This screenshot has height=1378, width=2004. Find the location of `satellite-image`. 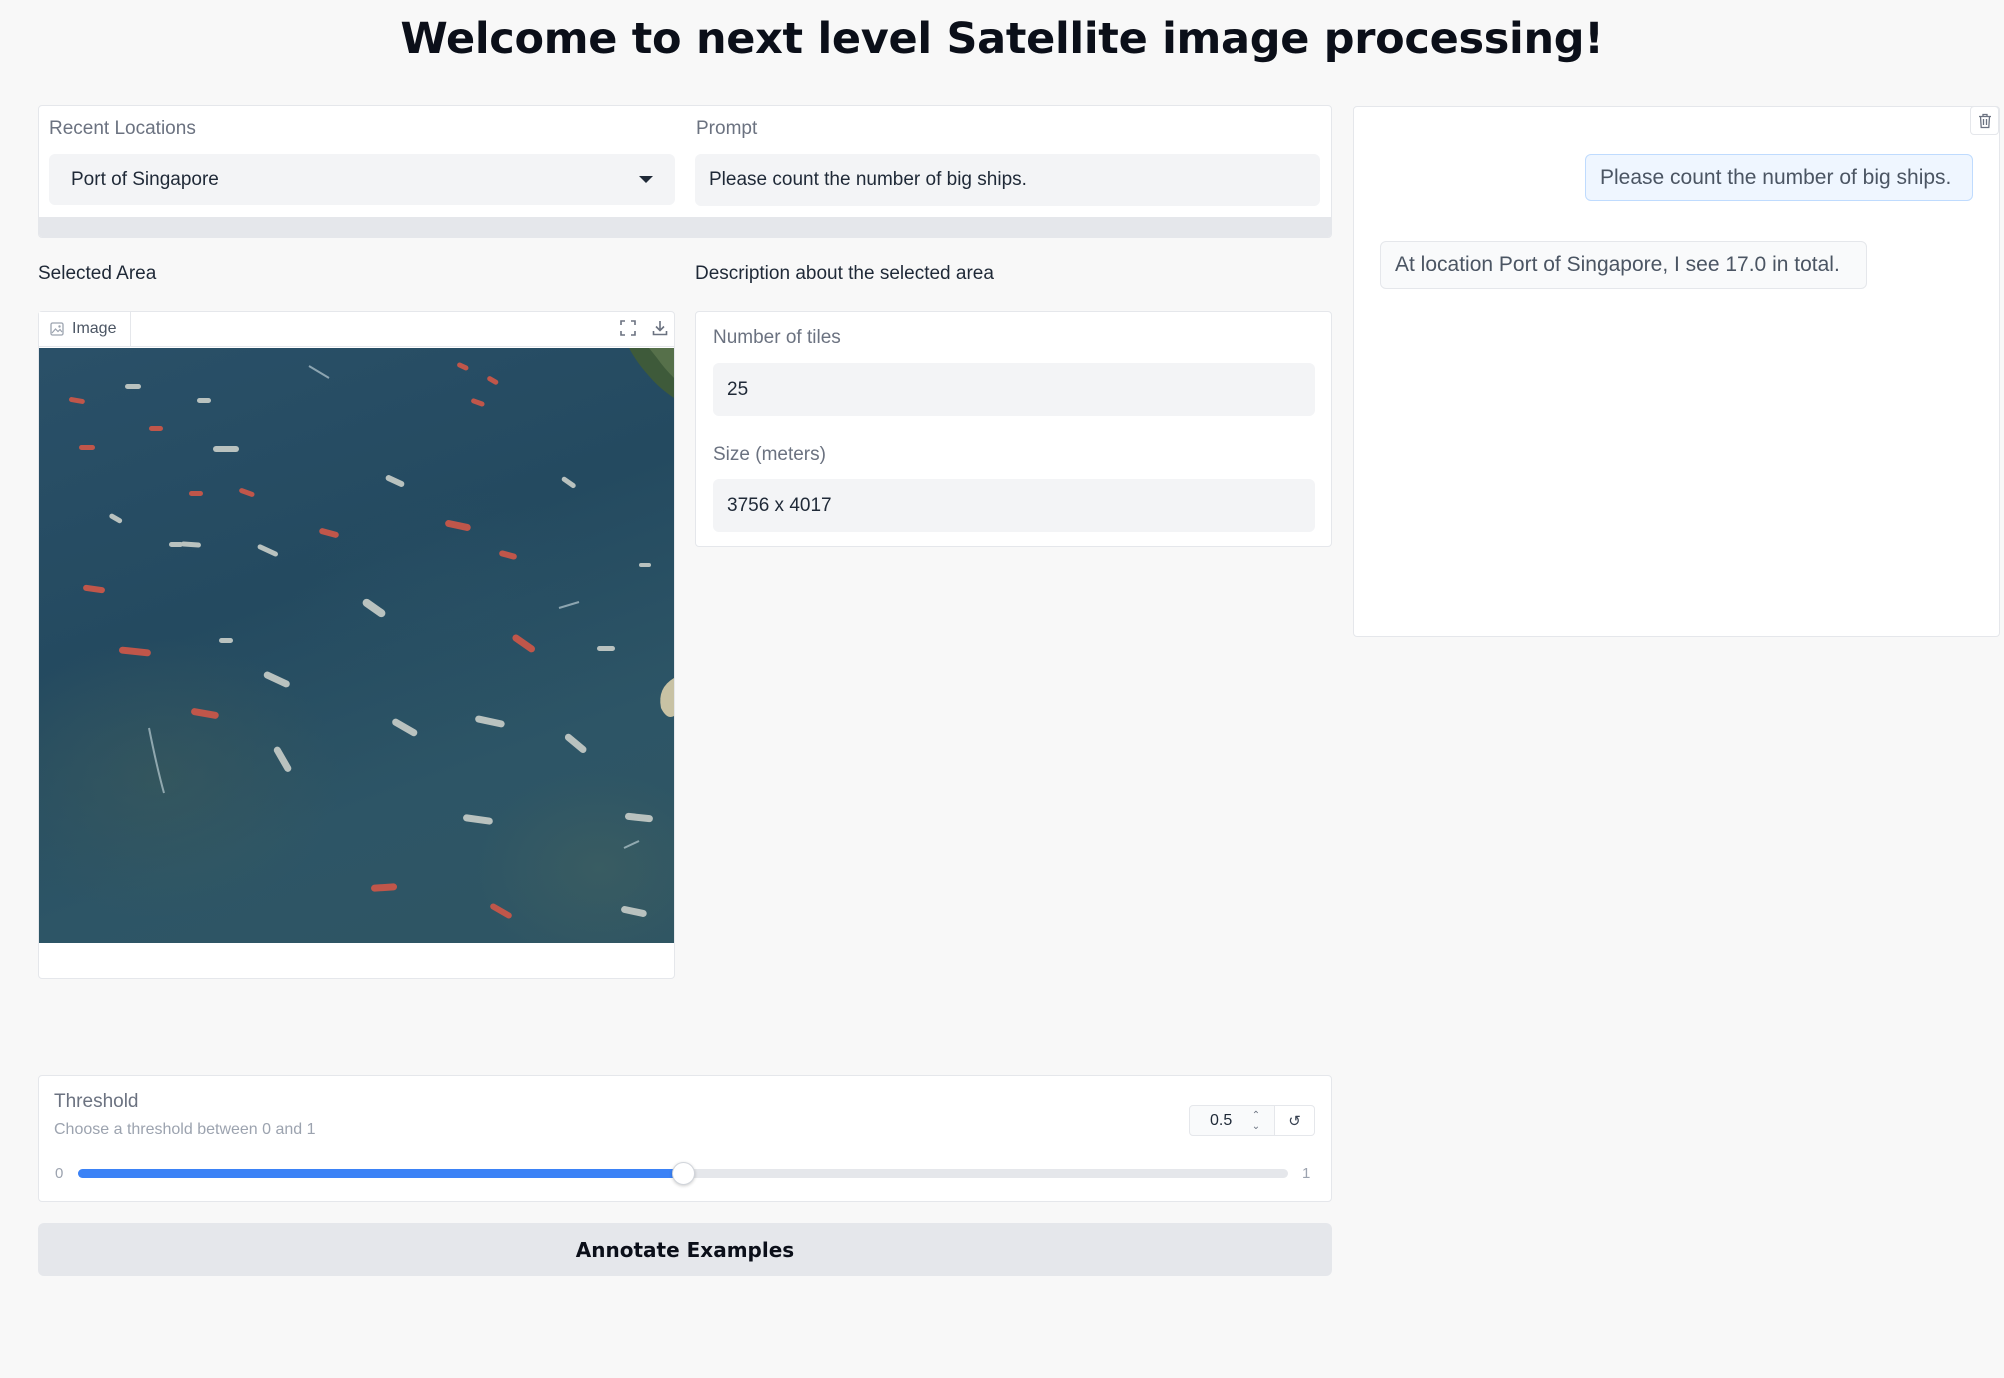

satellite-image is located at coordinates (356, 645).